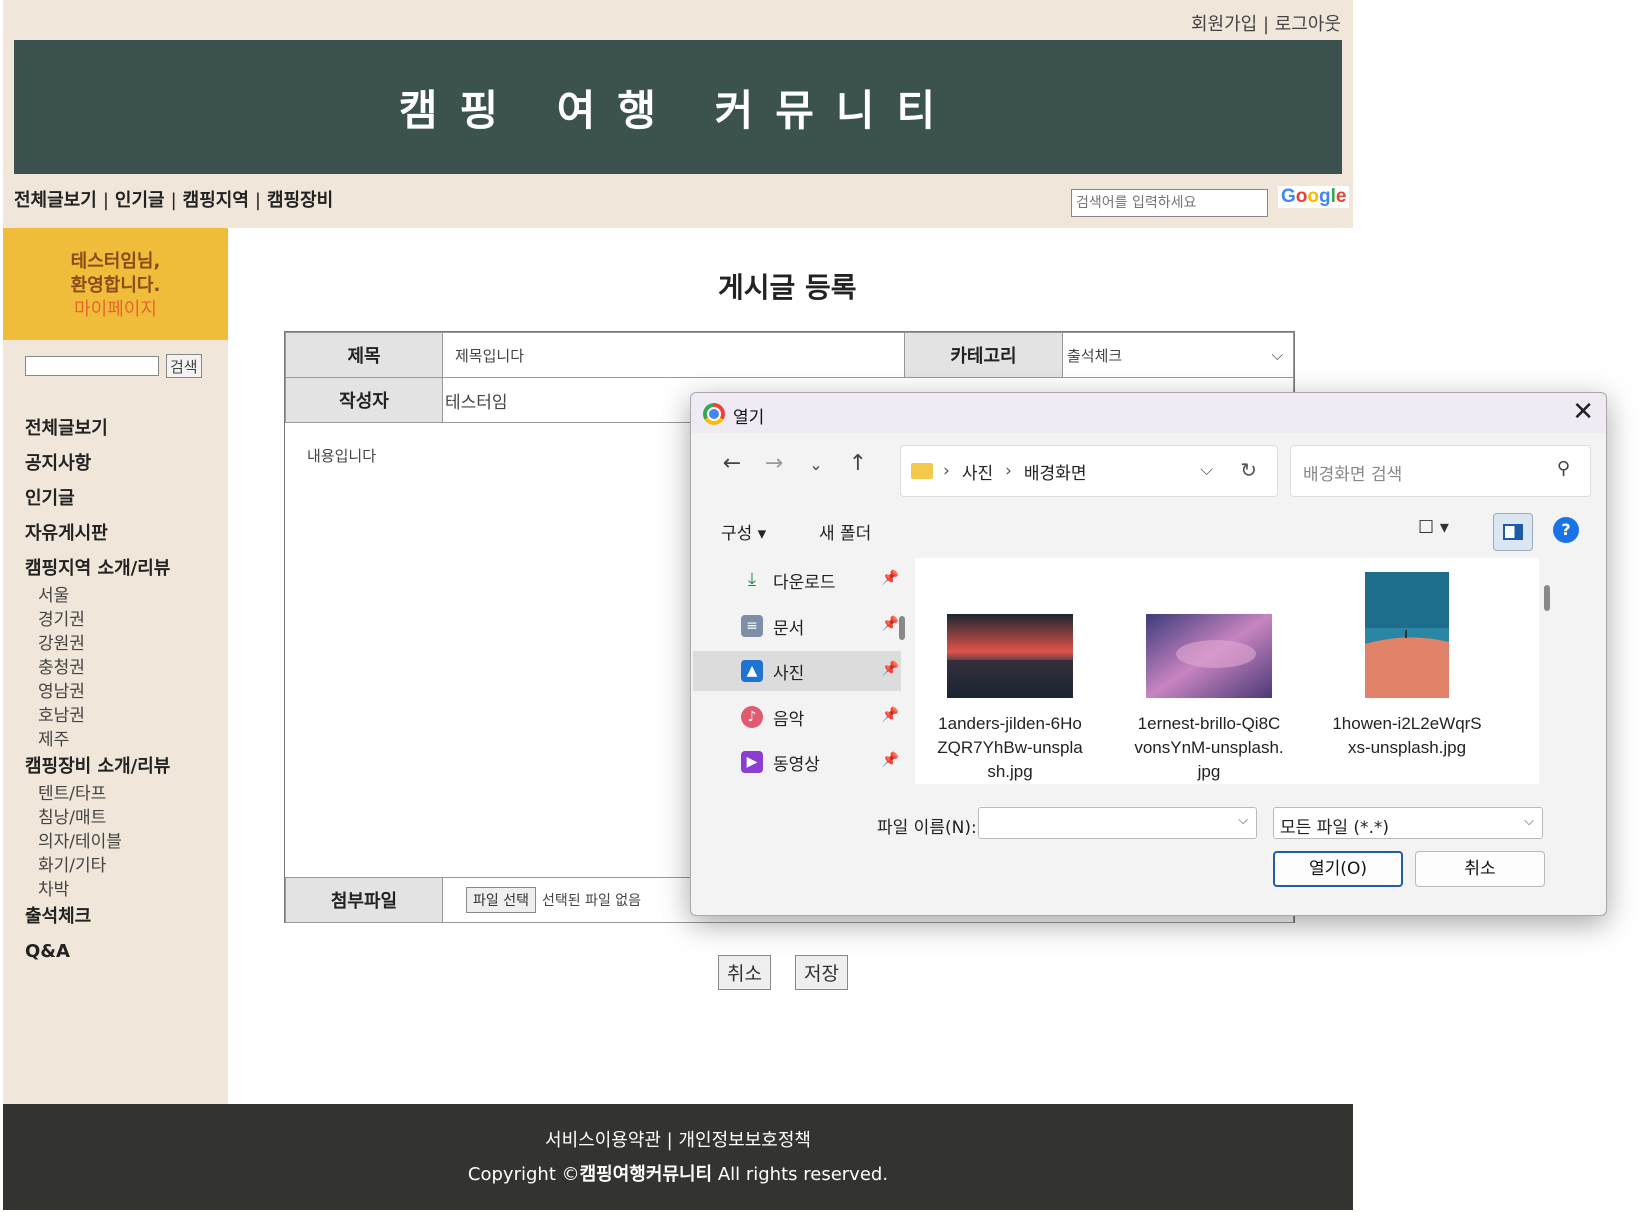 The height and width of the screenshot is (1212, 1651). What do you see at coordinates (1566, 530) in the screenshot?
I see `help-icon: ?` at bounding box center [1566, 530].